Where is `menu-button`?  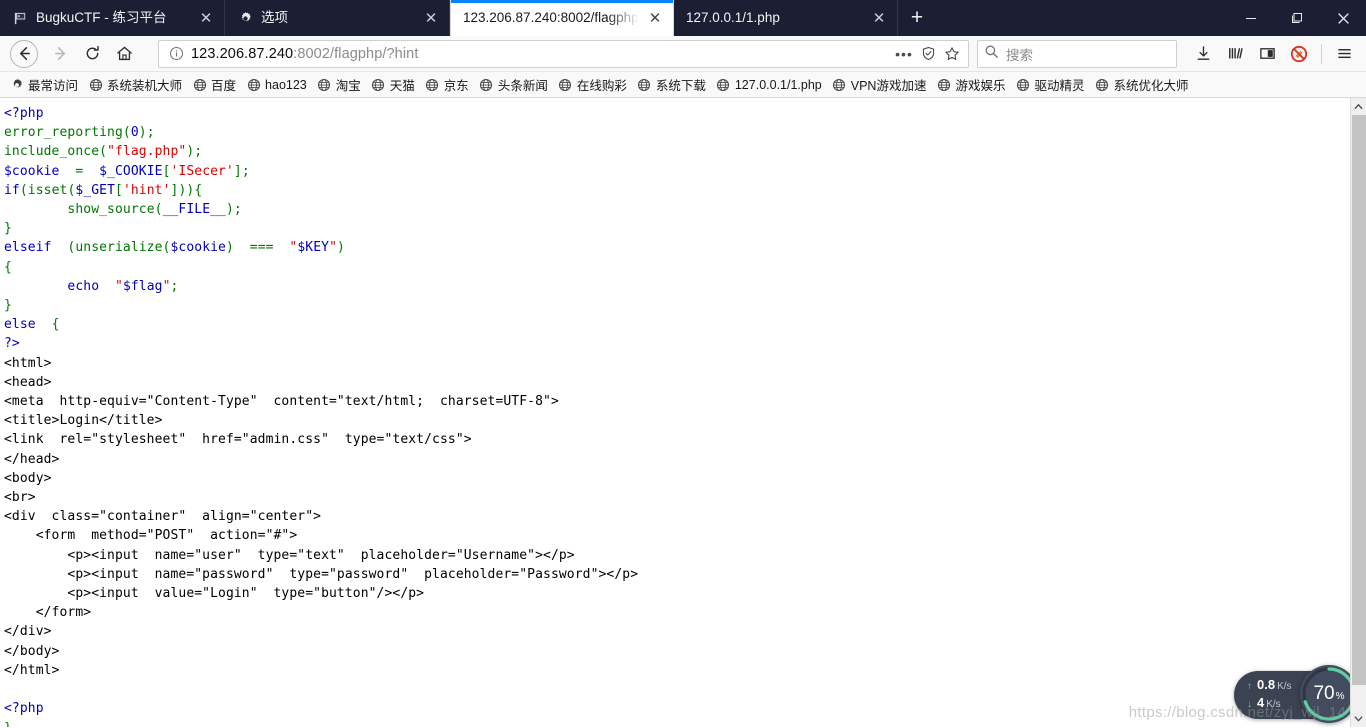
menu-button is located at coordinates (1344, 54).